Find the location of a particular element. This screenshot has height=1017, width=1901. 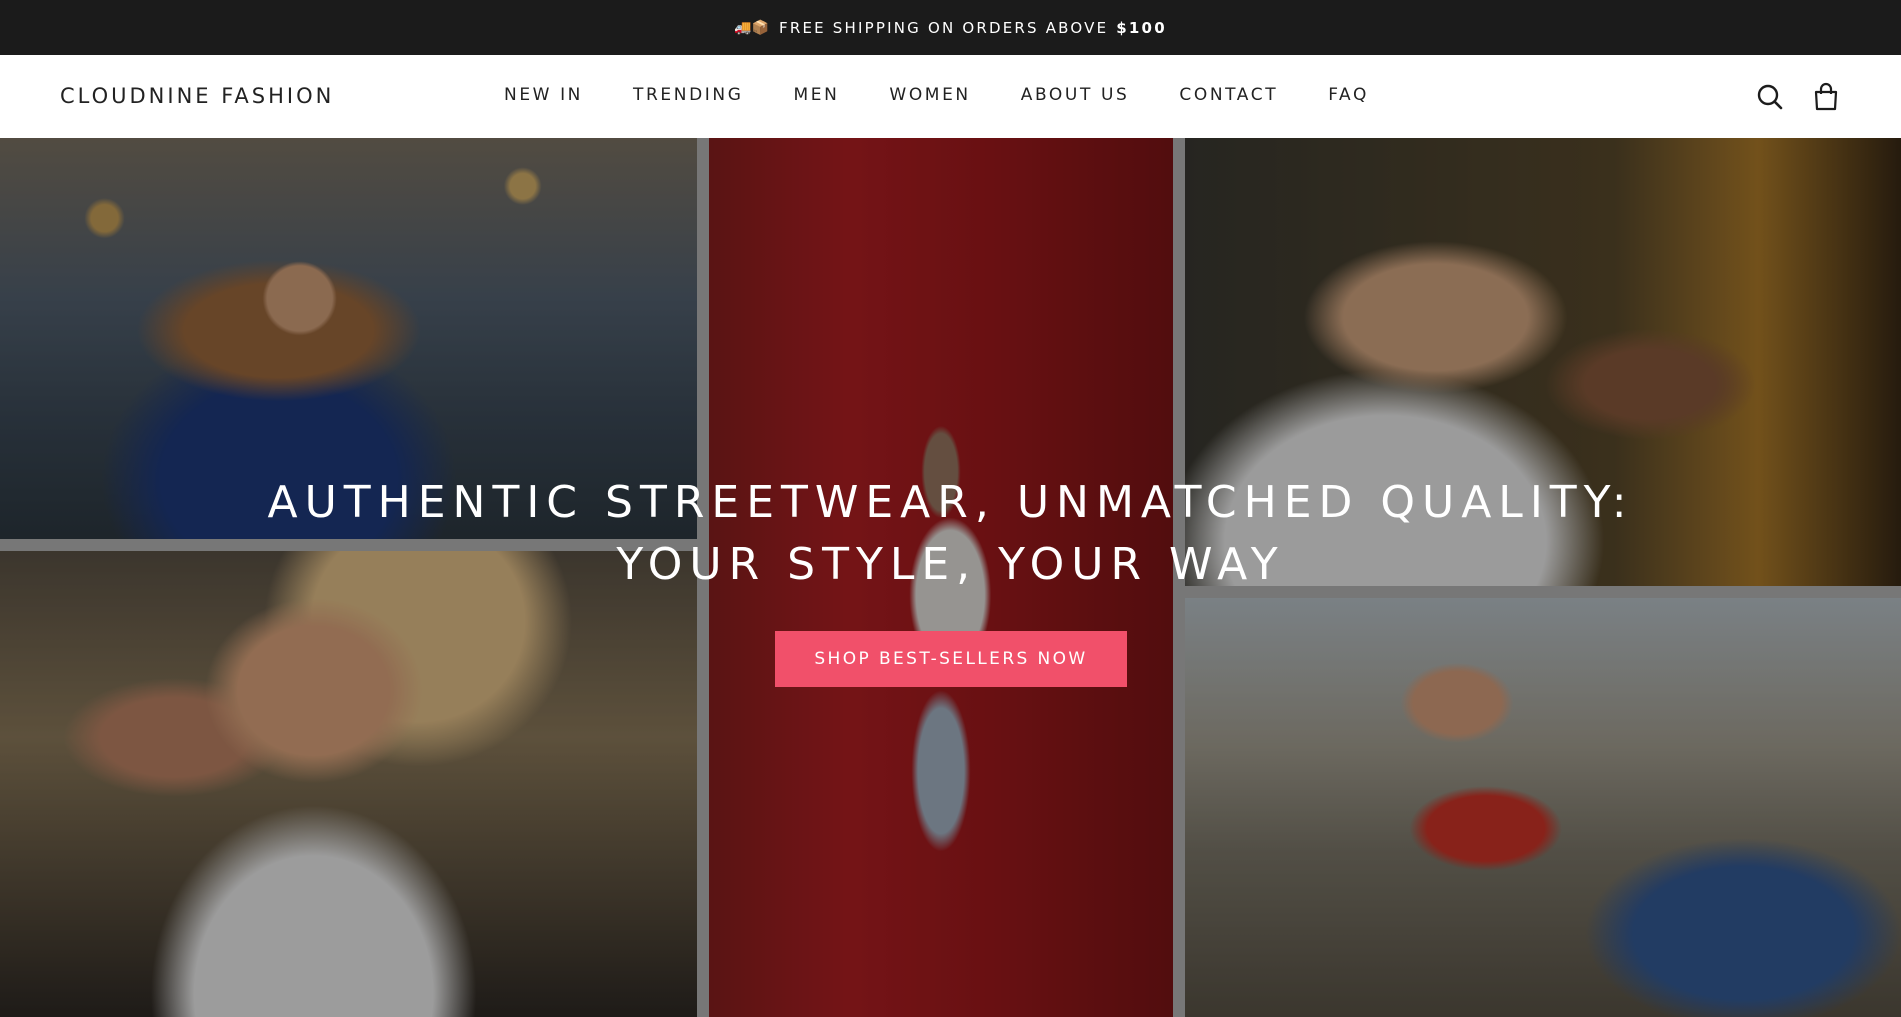

nav-faq: FAQ is located at coordinates (1348, 95).